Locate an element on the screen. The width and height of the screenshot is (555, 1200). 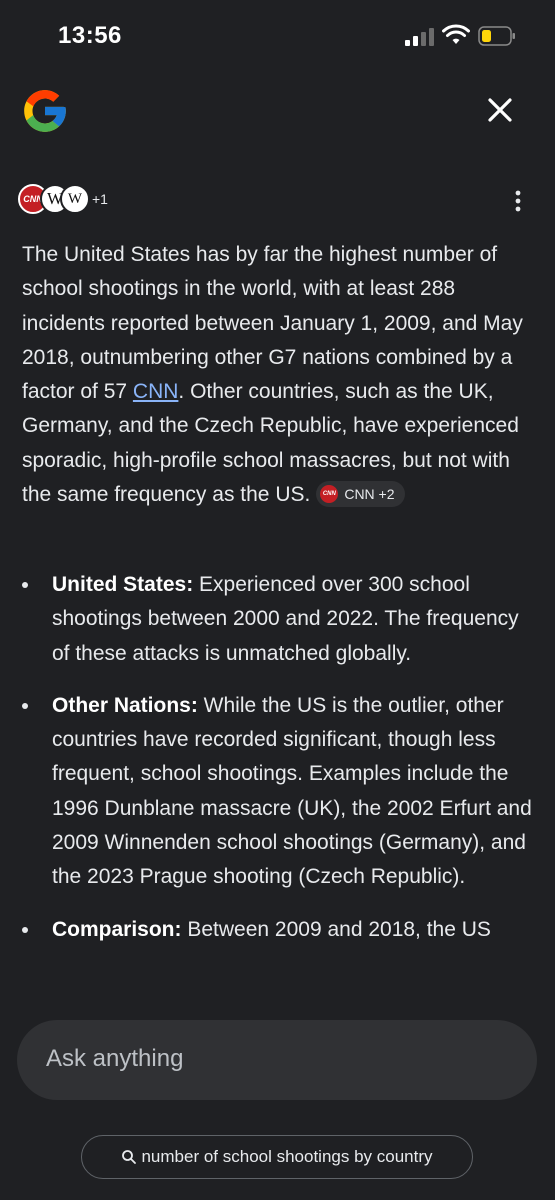
source-count: +1 is located at coordinates (100, 199).